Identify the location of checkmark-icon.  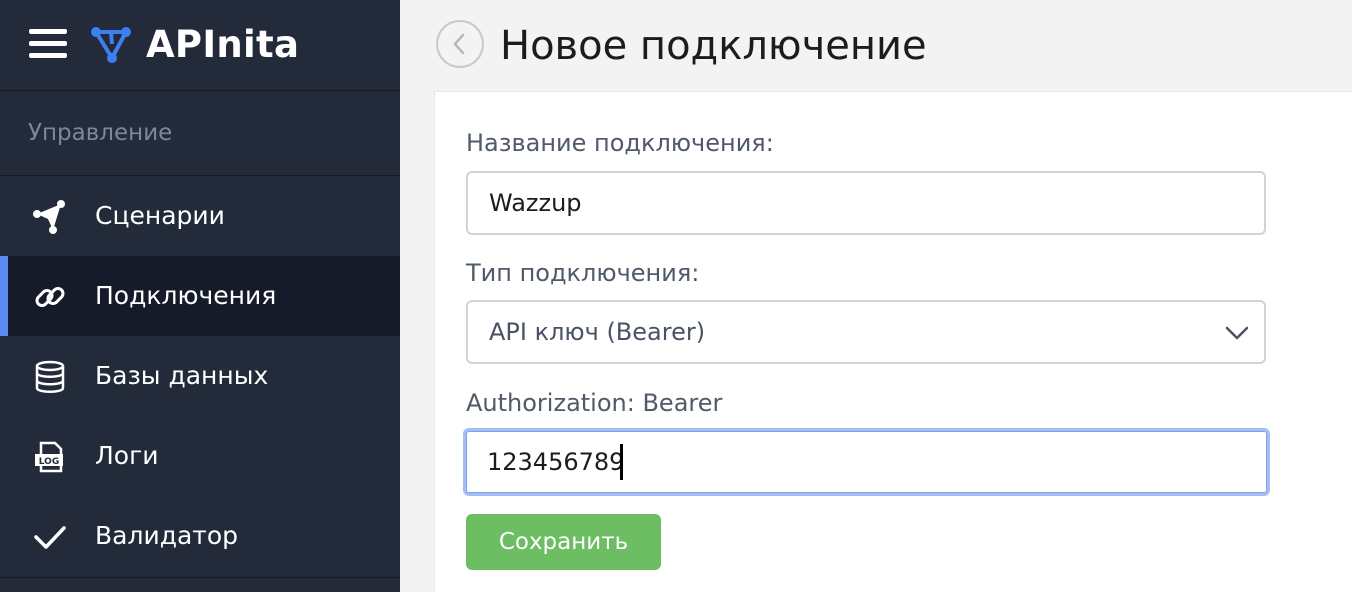
(50, 537).